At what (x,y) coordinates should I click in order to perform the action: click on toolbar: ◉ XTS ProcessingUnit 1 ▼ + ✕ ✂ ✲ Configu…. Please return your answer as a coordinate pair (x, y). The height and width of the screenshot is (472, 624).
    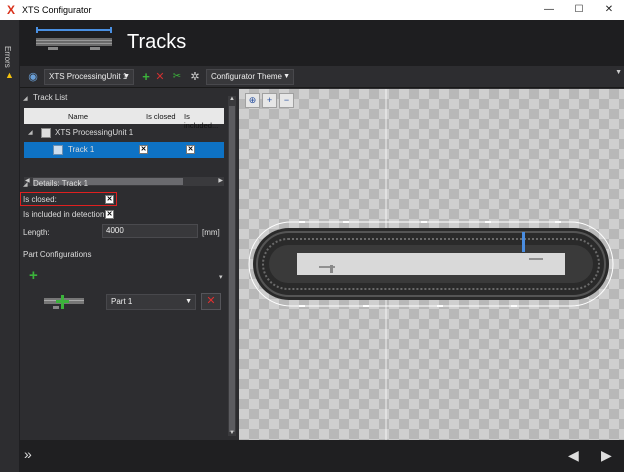
    Looking at the image, I should click on (322, 77).